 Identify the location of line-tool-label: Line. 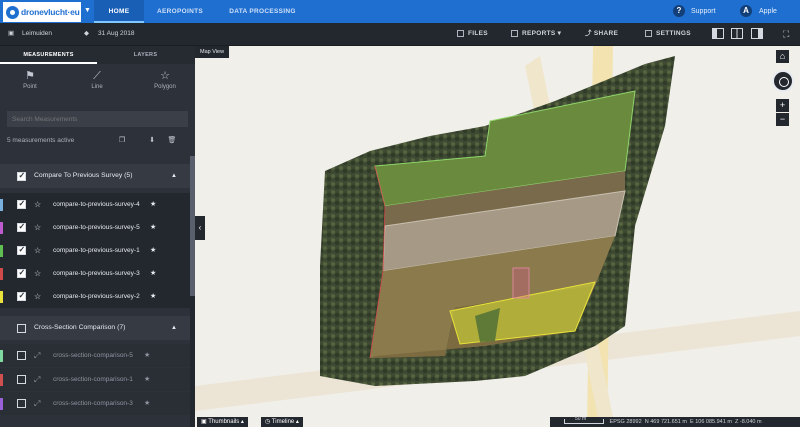
(97, 87).